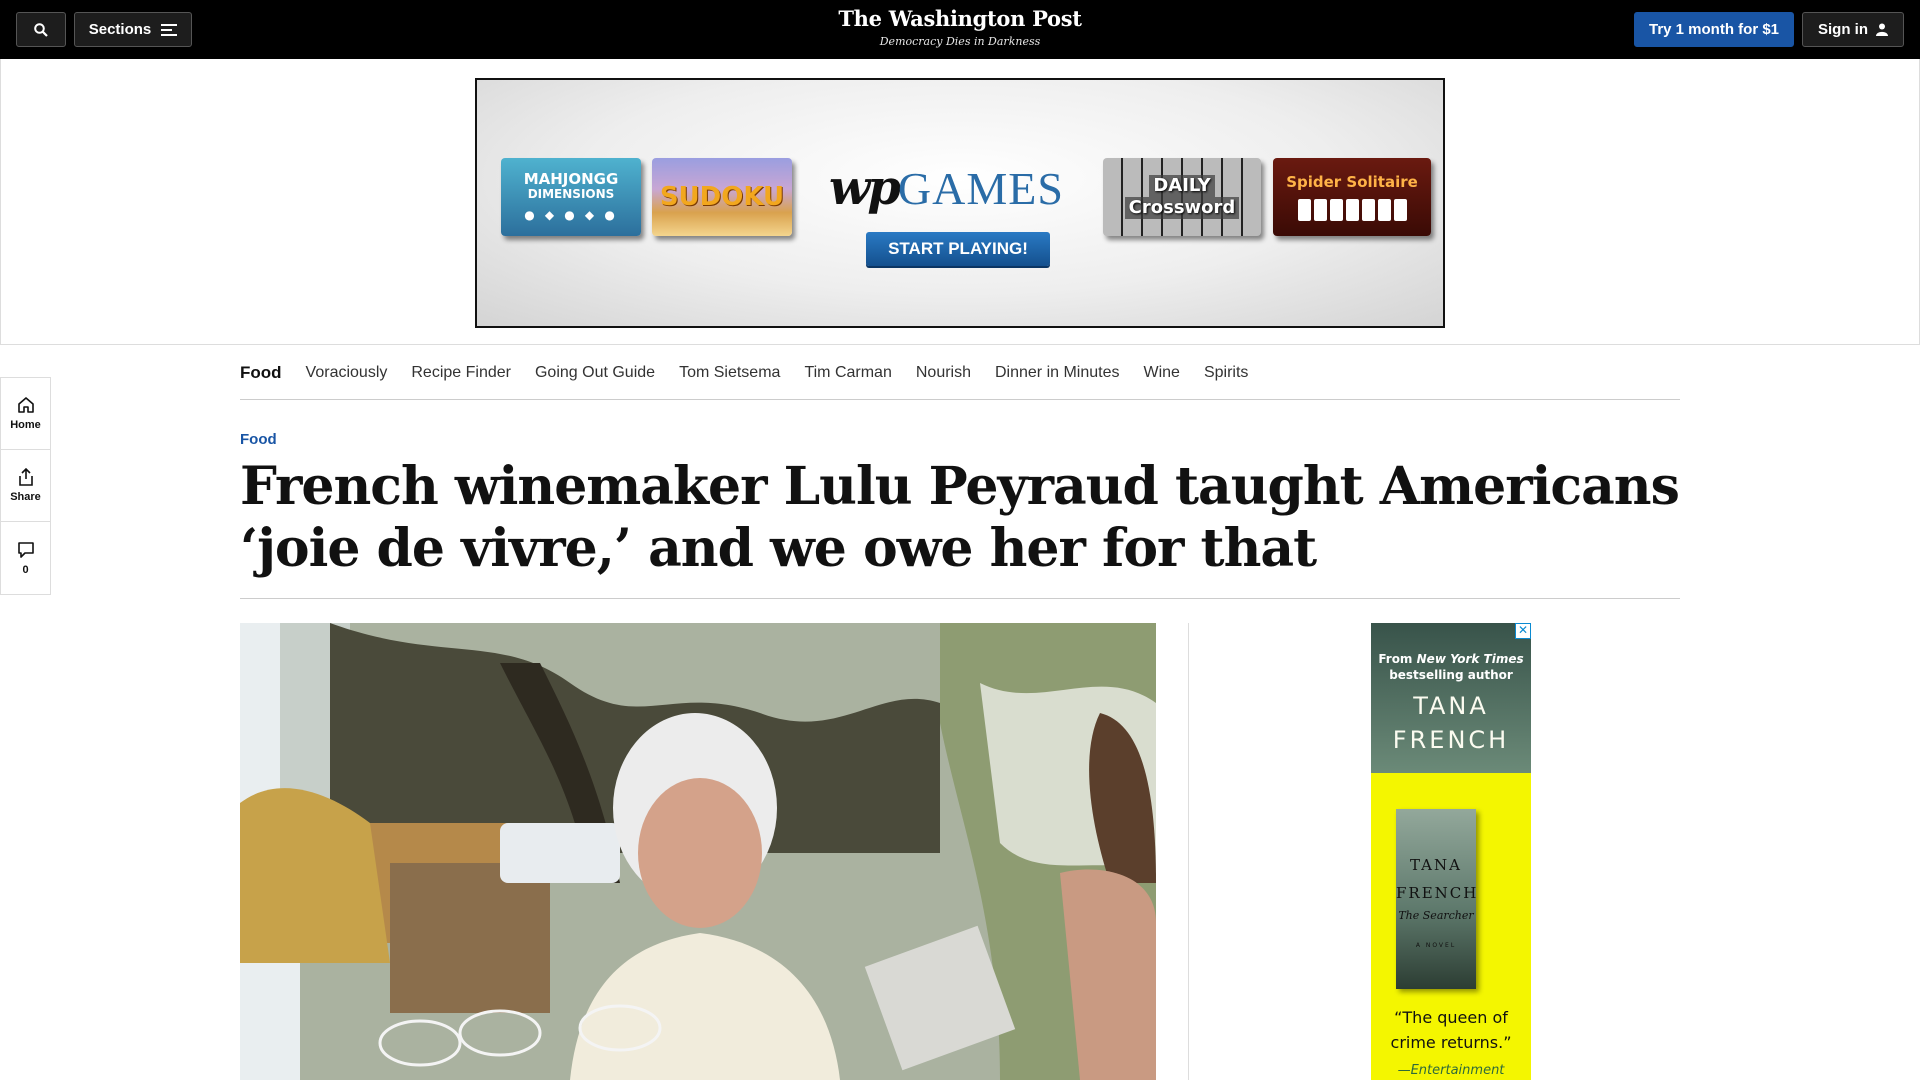 Image resolution: width=1920 pixels, height=1080 pixels. I want to click on book-ad-from-suffix: bestselling author, so click(1451, 675).